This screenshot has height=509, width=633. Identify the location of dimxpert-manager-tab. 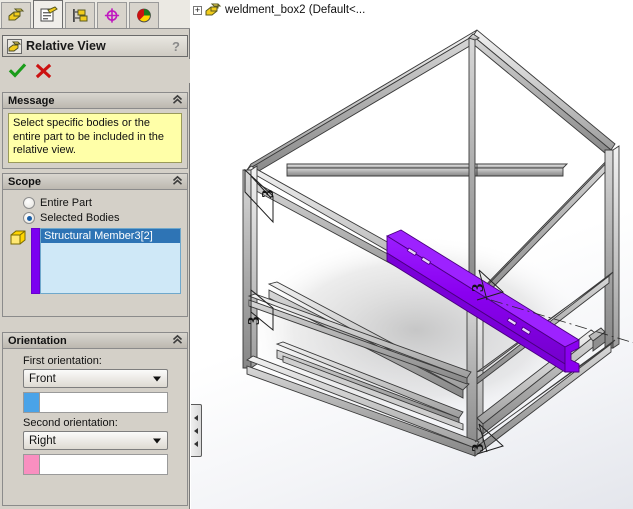
(112, 15).